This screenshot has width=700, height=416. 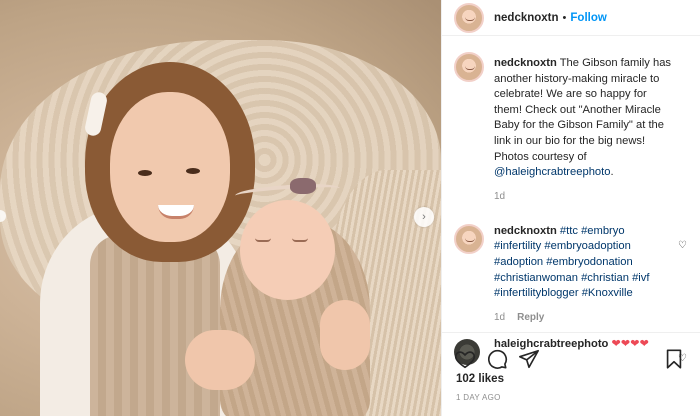 What do you see at coordinates (640, 278) in the screenshot?
I see `hashtag-link: #ivf` at bounding box center [640, 278].